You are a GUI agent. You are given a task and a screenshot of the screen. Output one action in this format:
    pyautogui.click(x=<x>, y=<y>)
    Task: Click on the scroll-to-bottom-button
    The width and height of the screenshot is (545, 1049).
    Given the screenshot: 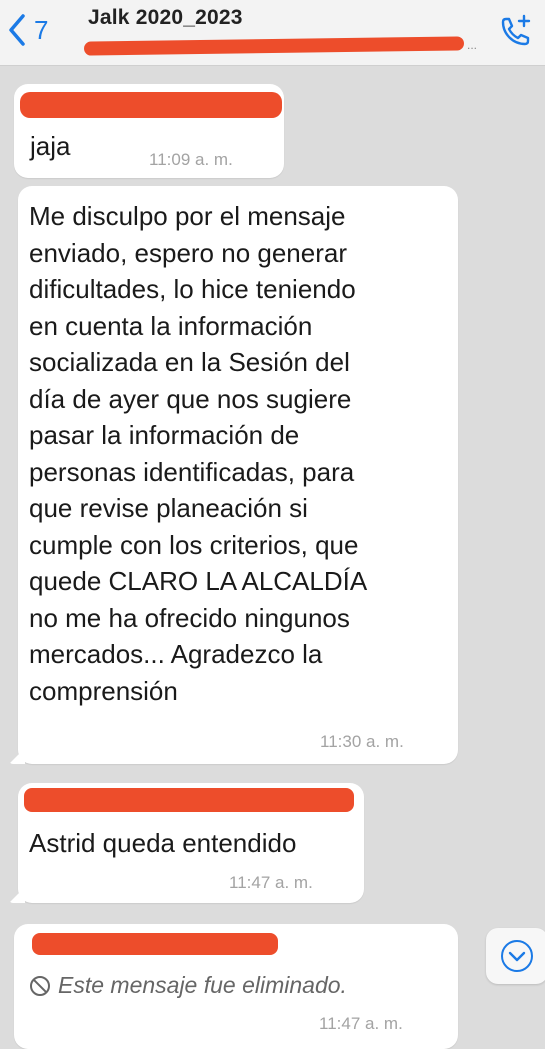 What is the action you would take?
    pyautogui.click(x=515, y=956)
    